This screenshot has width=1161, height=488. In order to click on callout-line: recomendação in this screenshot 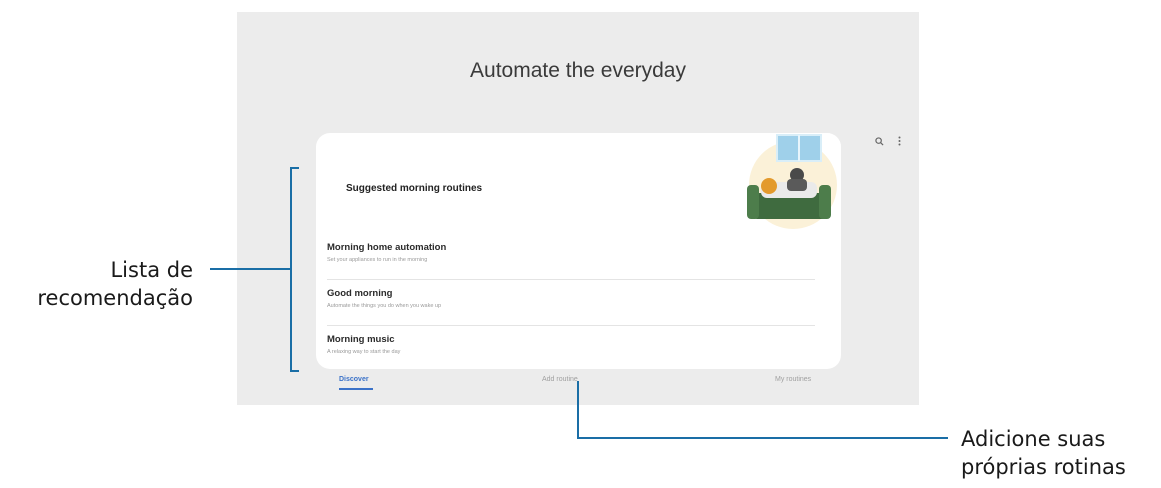, I will do `click(115, 298)`.